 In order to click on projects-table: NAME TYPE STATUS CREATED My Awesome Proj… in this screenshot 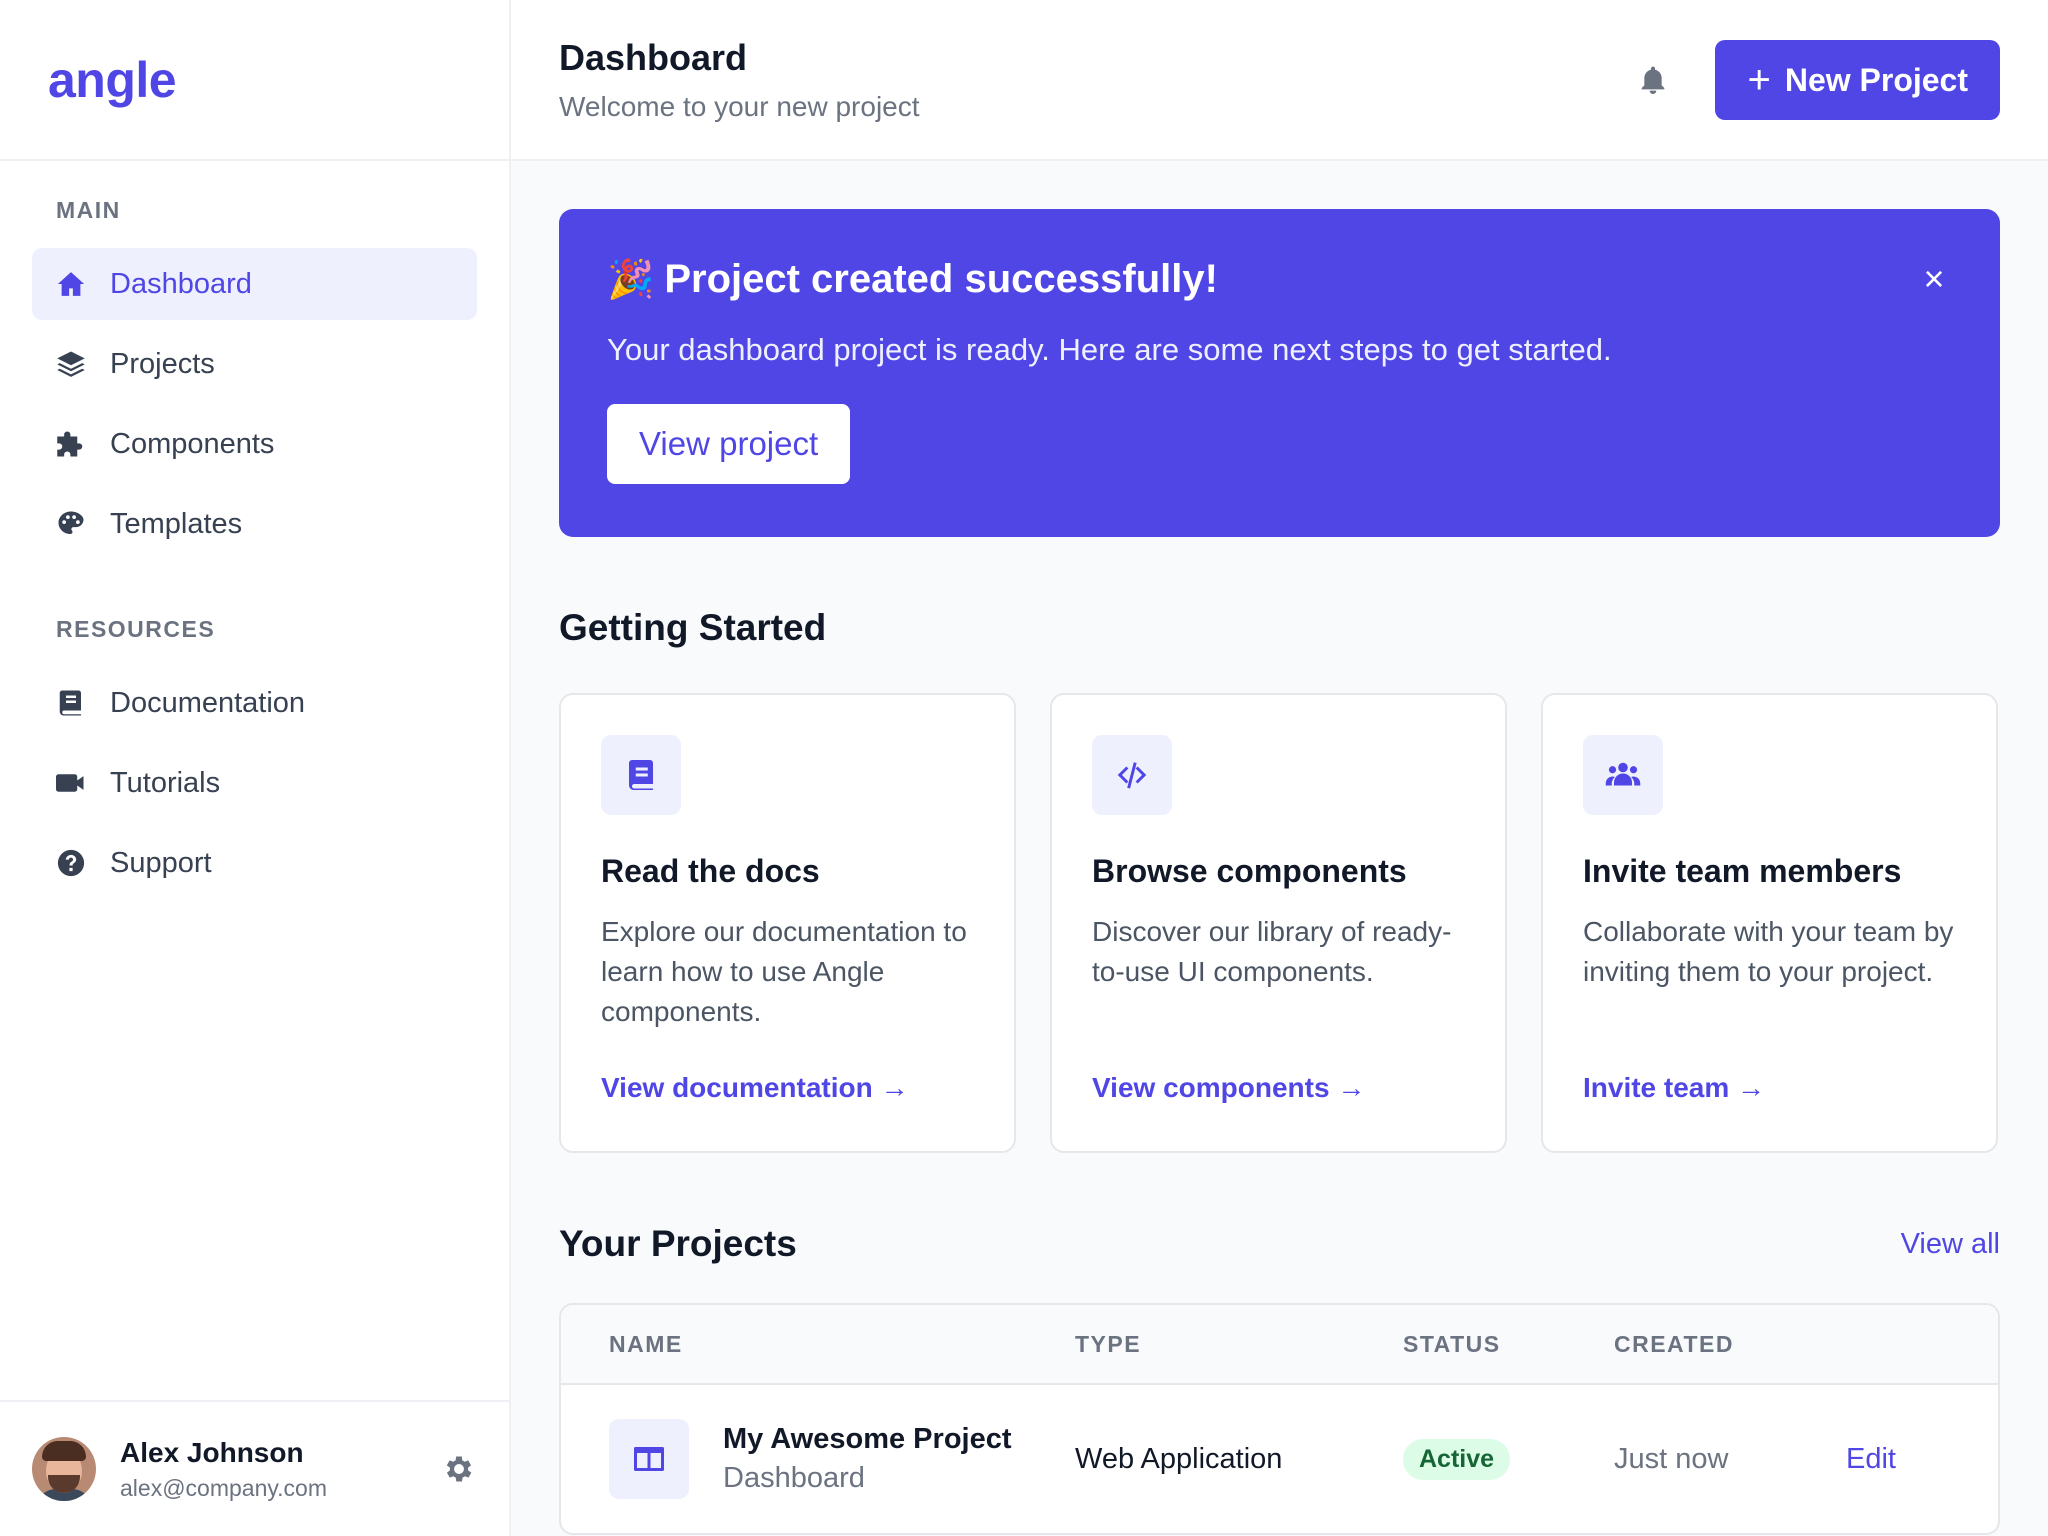, I will do `click(1279, 1419)`.